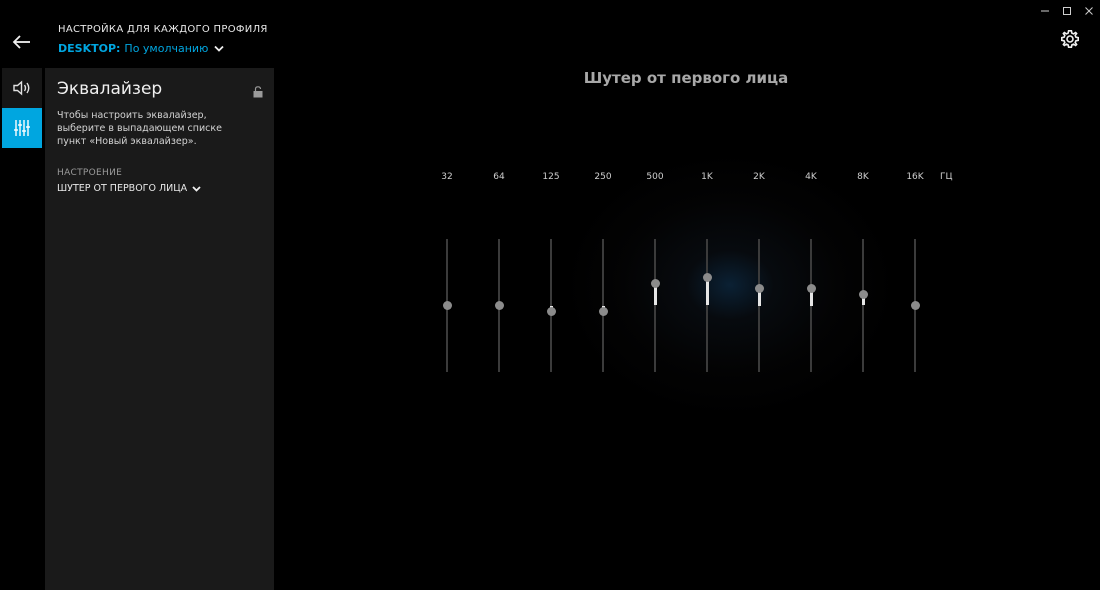 This screenshot has width=1100, height=590. I want to click on rail-item-sound, so click(22, 88).